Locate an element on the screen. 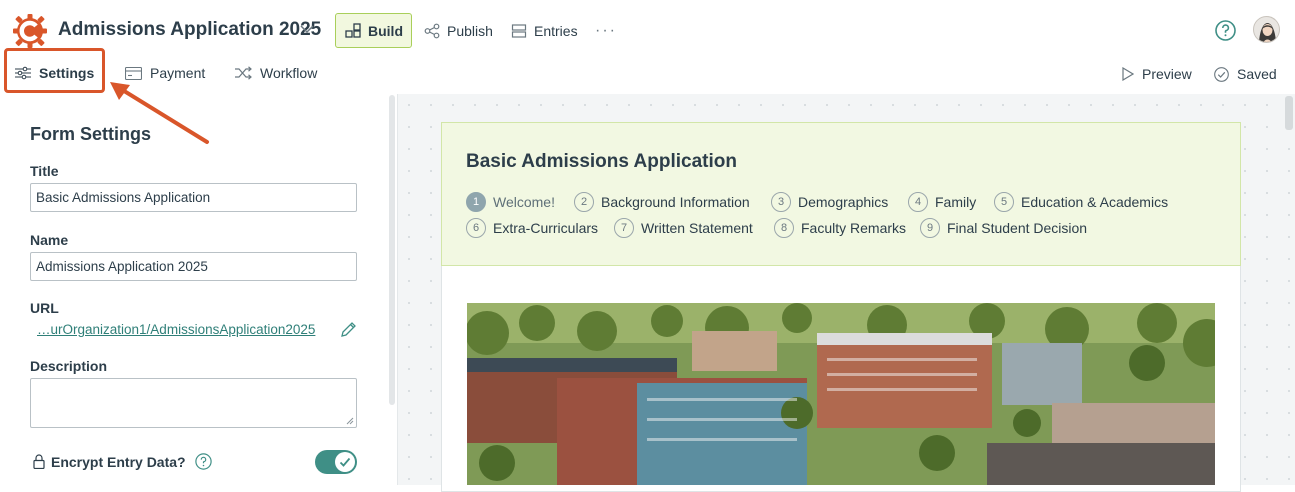 The width and height of the screenshot is (1295, 492). build-icon is located at coordinates (353, 30).